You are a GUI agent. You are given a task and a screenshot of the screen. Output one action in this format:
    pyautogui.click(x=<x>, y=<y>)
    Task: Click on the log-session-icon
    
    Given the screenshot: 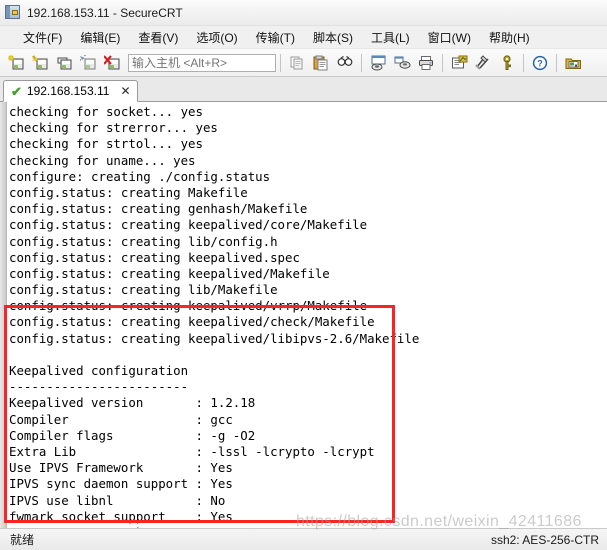 What is the action you would take?
    pyautogui.click(x=378, y=63)
    